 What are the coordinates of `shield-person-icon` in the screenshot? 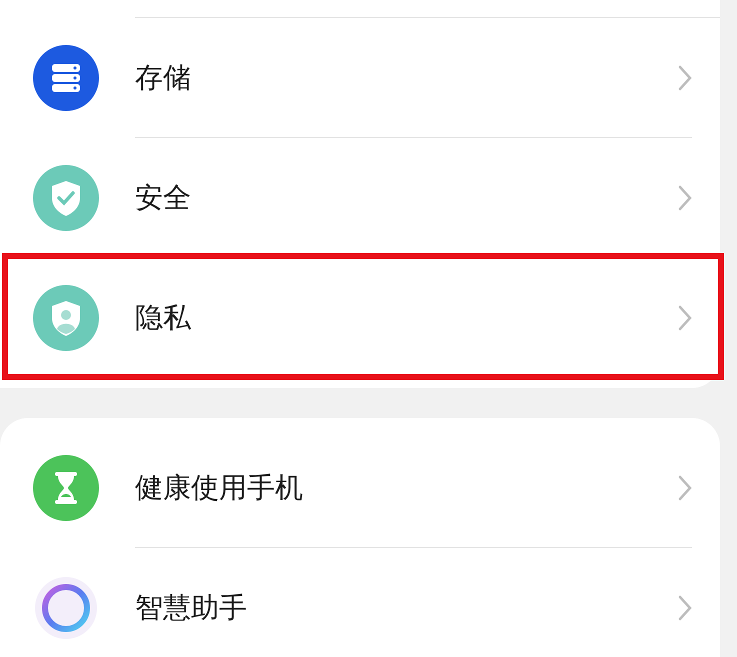 It's located at (66, 318).